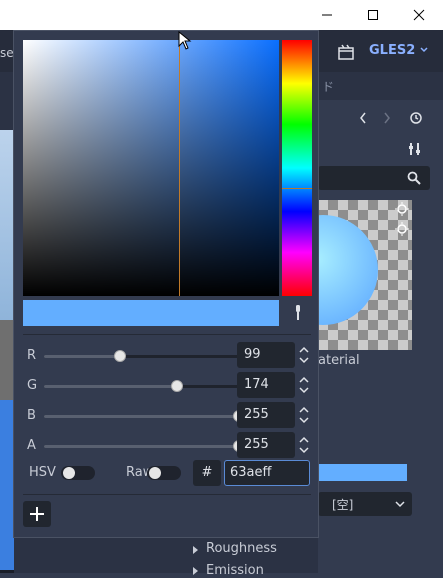 The image size is (443, 578). I want to click on maximize-button, so click(373, 15).